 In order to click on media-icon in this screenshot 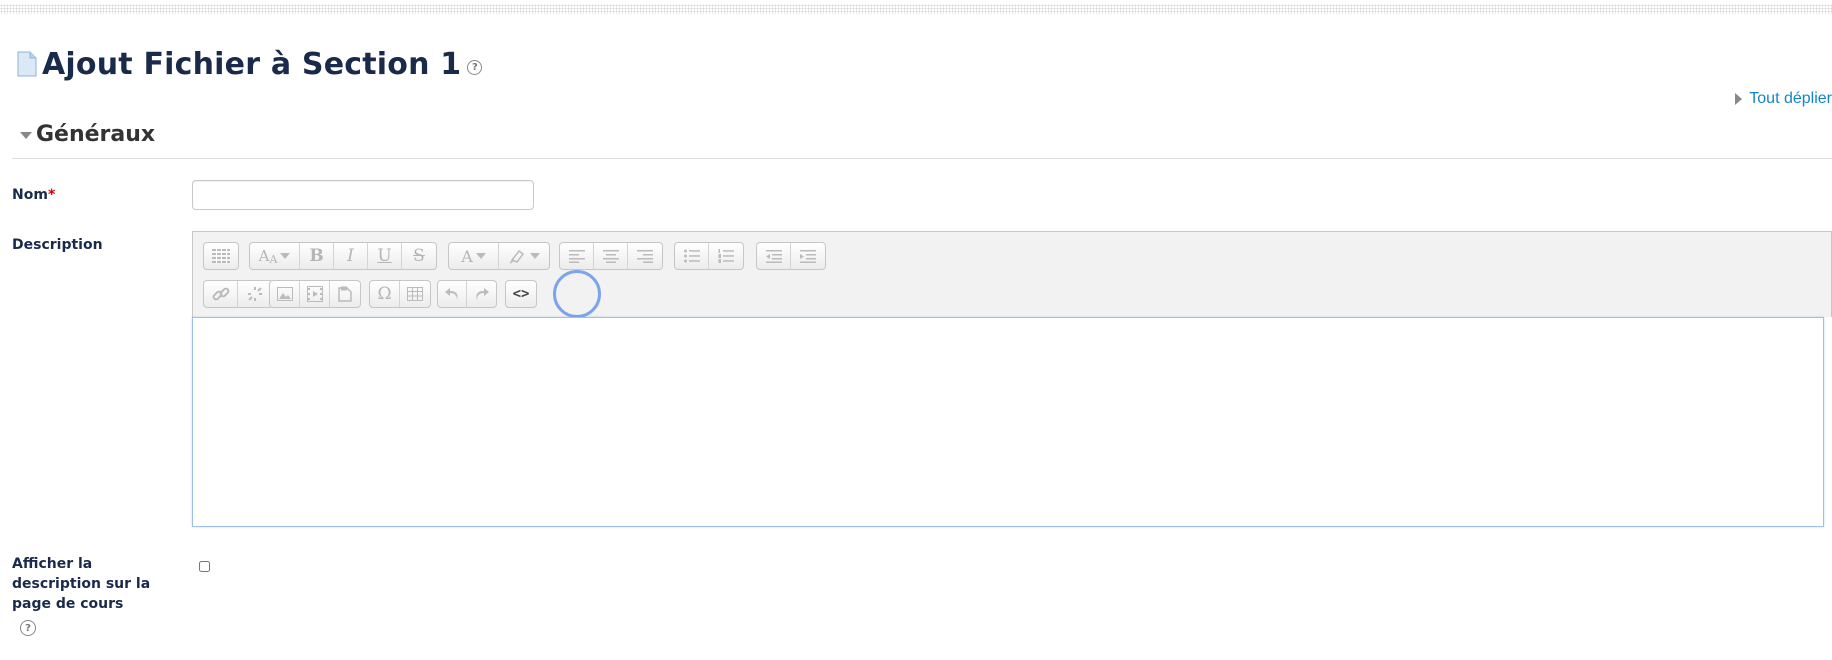, I will do `click(315, 294)`.